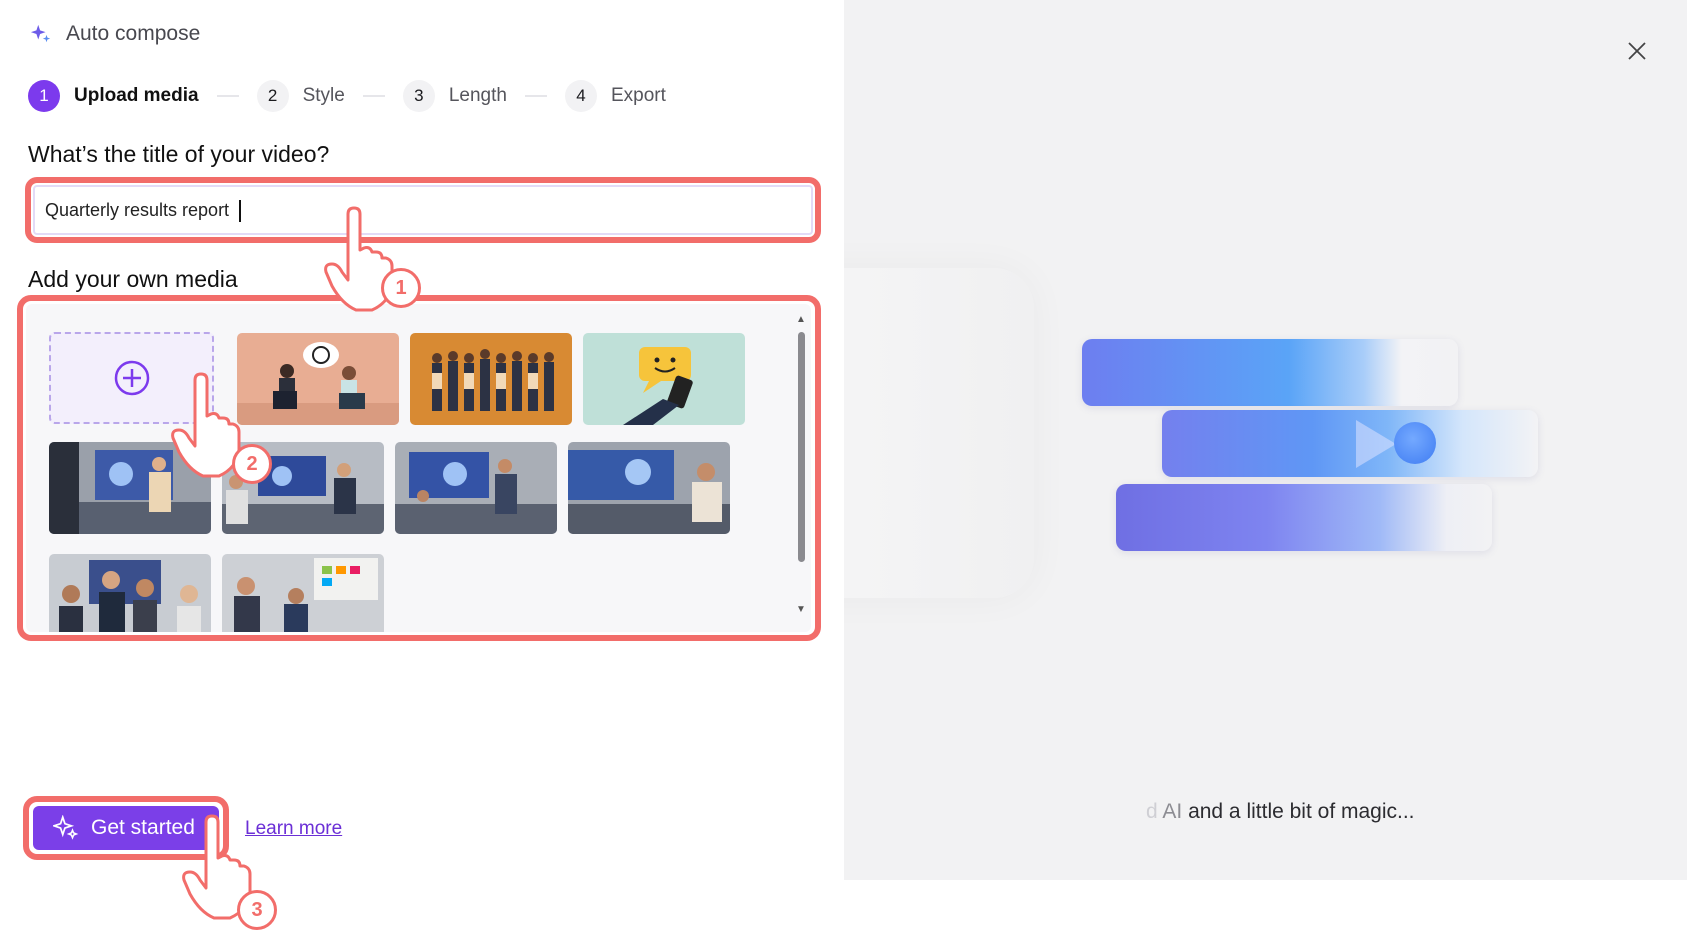 The image size is (1687, 935). I want to click on caption-fade-text: d, so click(1152, 811).